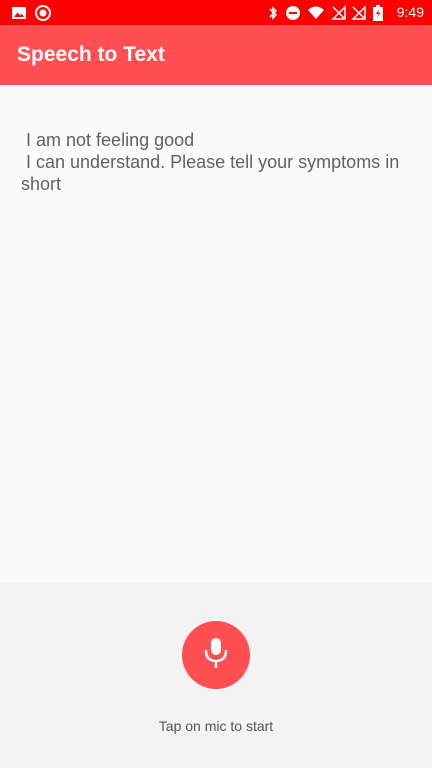 The height and width of the screenshot is (768, 432). What do you see at coordinates (293, 13) in the screenshot?
I see `do-not-disturb-icon` at bounding box center [293, 13].